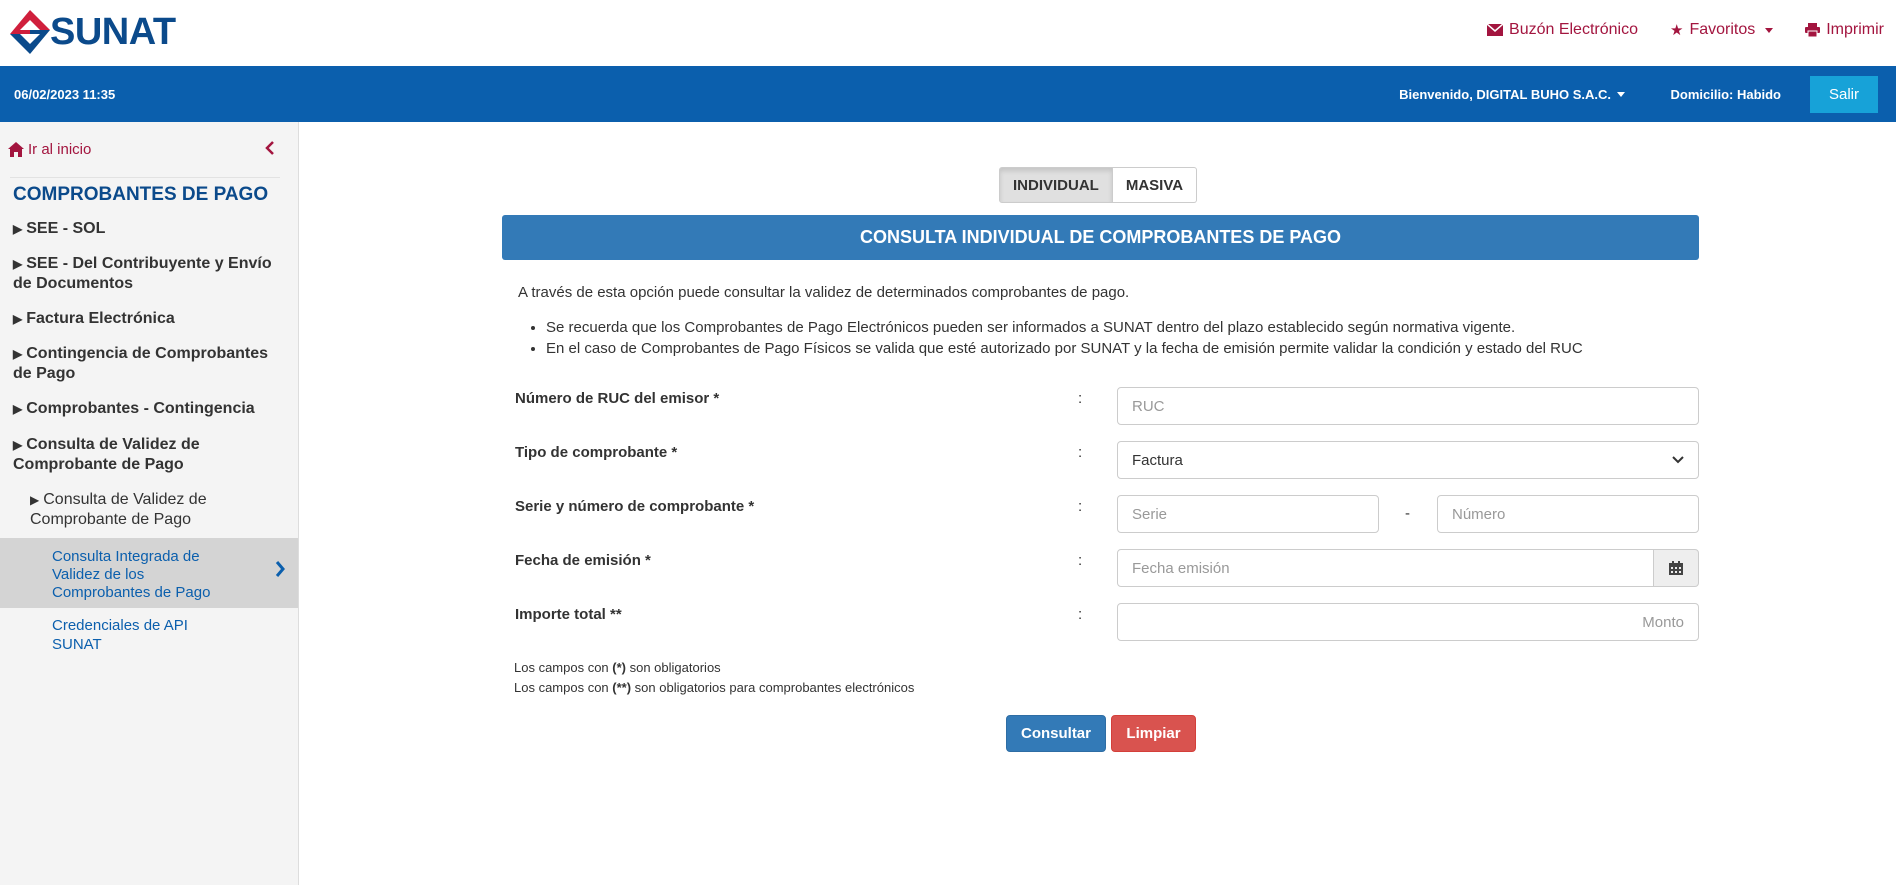 Image resolution: width=1896 pixels, height=885 pixels. Describe the element at coordinates (30, 32) in the screenshot. I see `sunat-logo-mark-icon` at that location.